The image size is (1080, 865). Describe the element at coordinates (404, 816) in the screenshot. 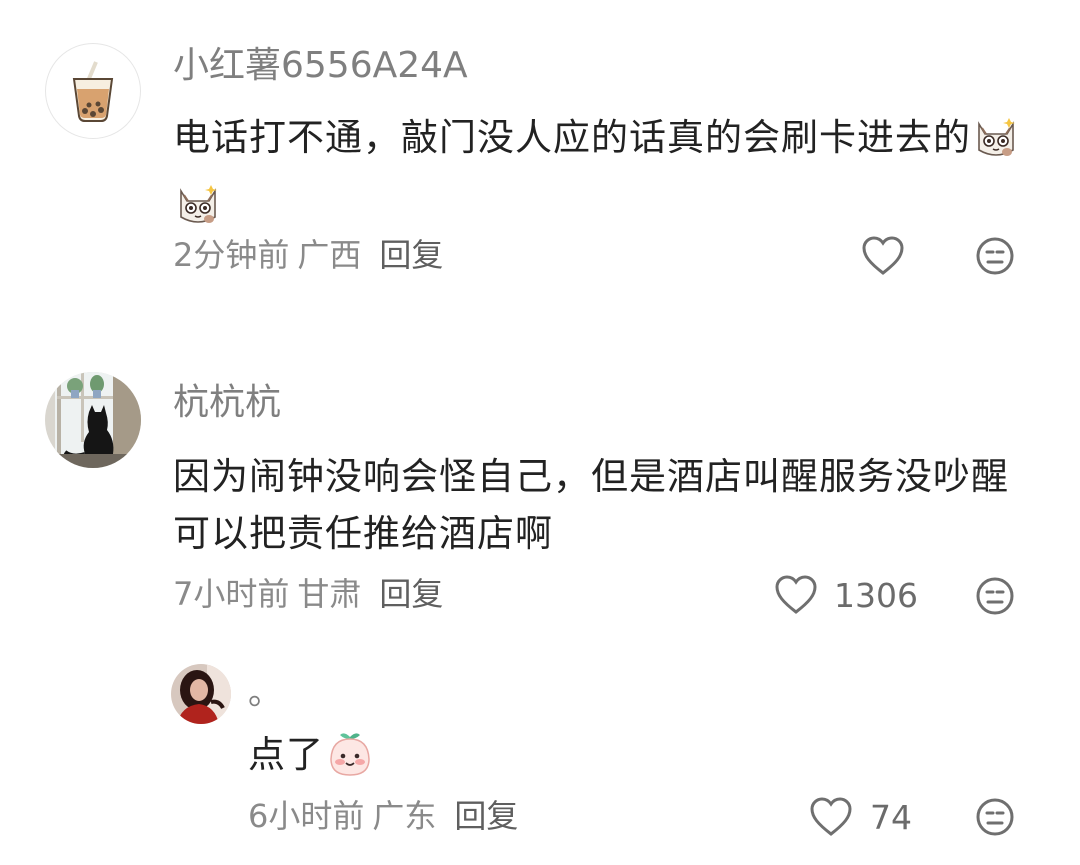

I see `reply-location: 广东` at that location.